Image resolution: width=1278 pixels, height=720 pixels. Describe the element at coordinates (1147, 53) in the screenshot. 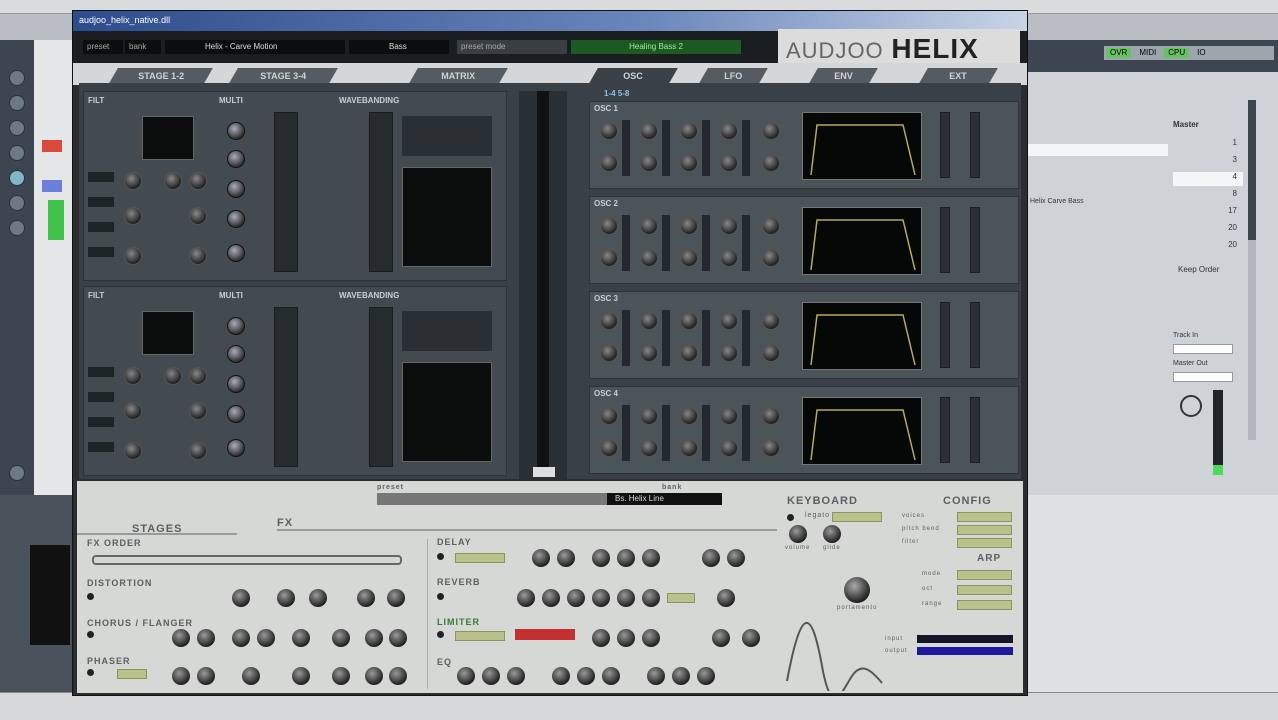

I see `midi-button: MIDI` at that location.